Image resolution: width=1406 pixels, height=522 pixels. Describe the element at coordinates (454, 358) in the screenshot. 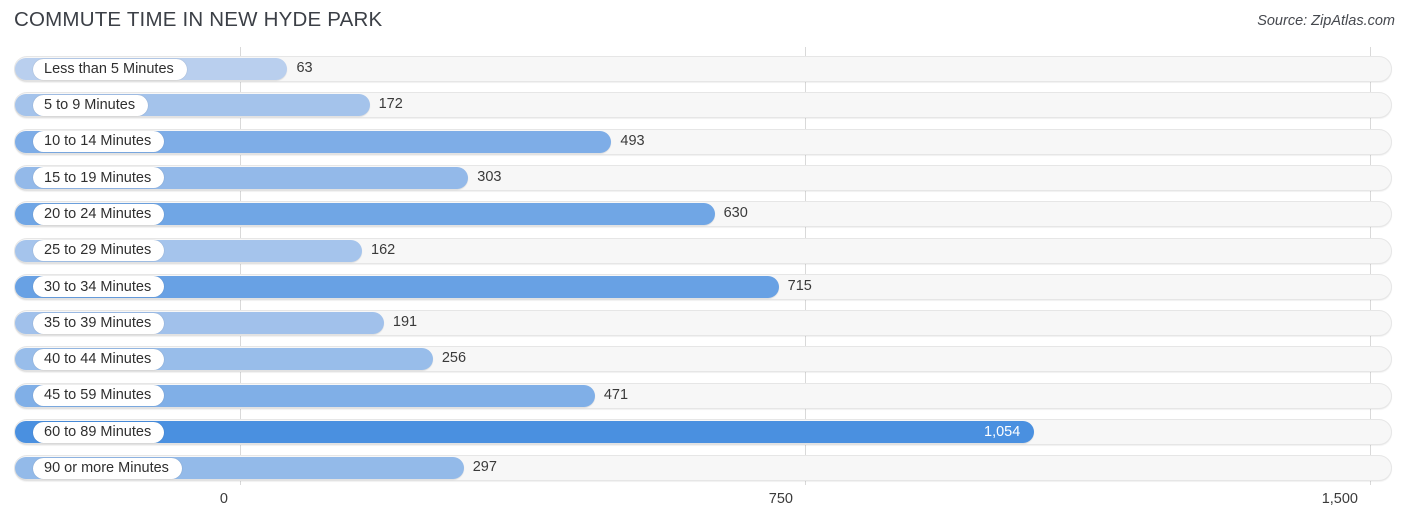

I see `bar-value-label: 256` at that location.